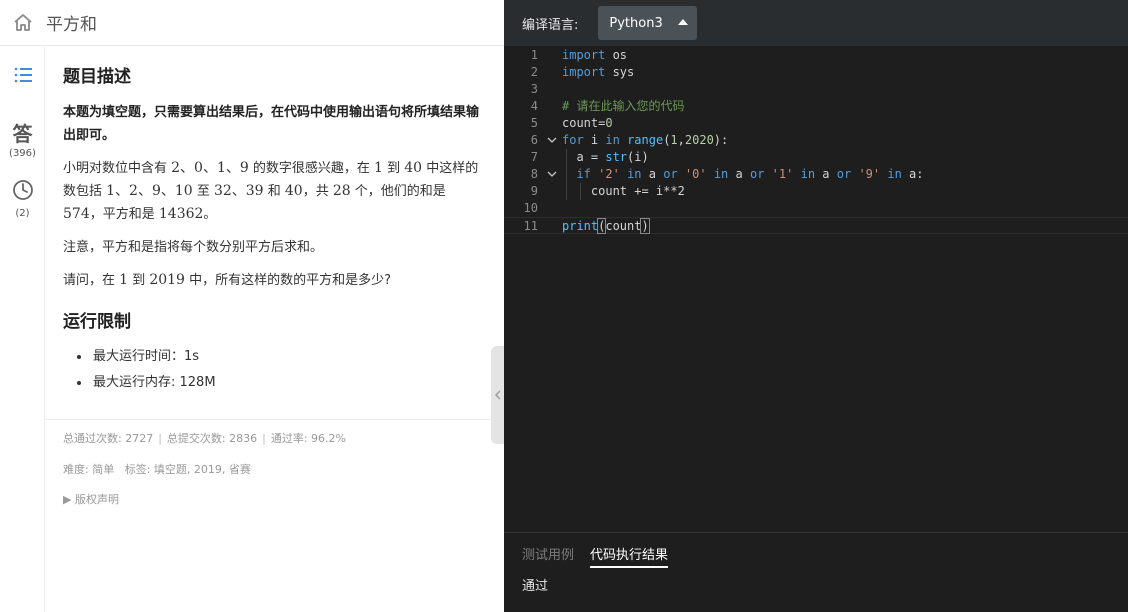  Describe the element at coordinates (22, 134) in the screenshot. I see `answer-icon: 答` at that location.